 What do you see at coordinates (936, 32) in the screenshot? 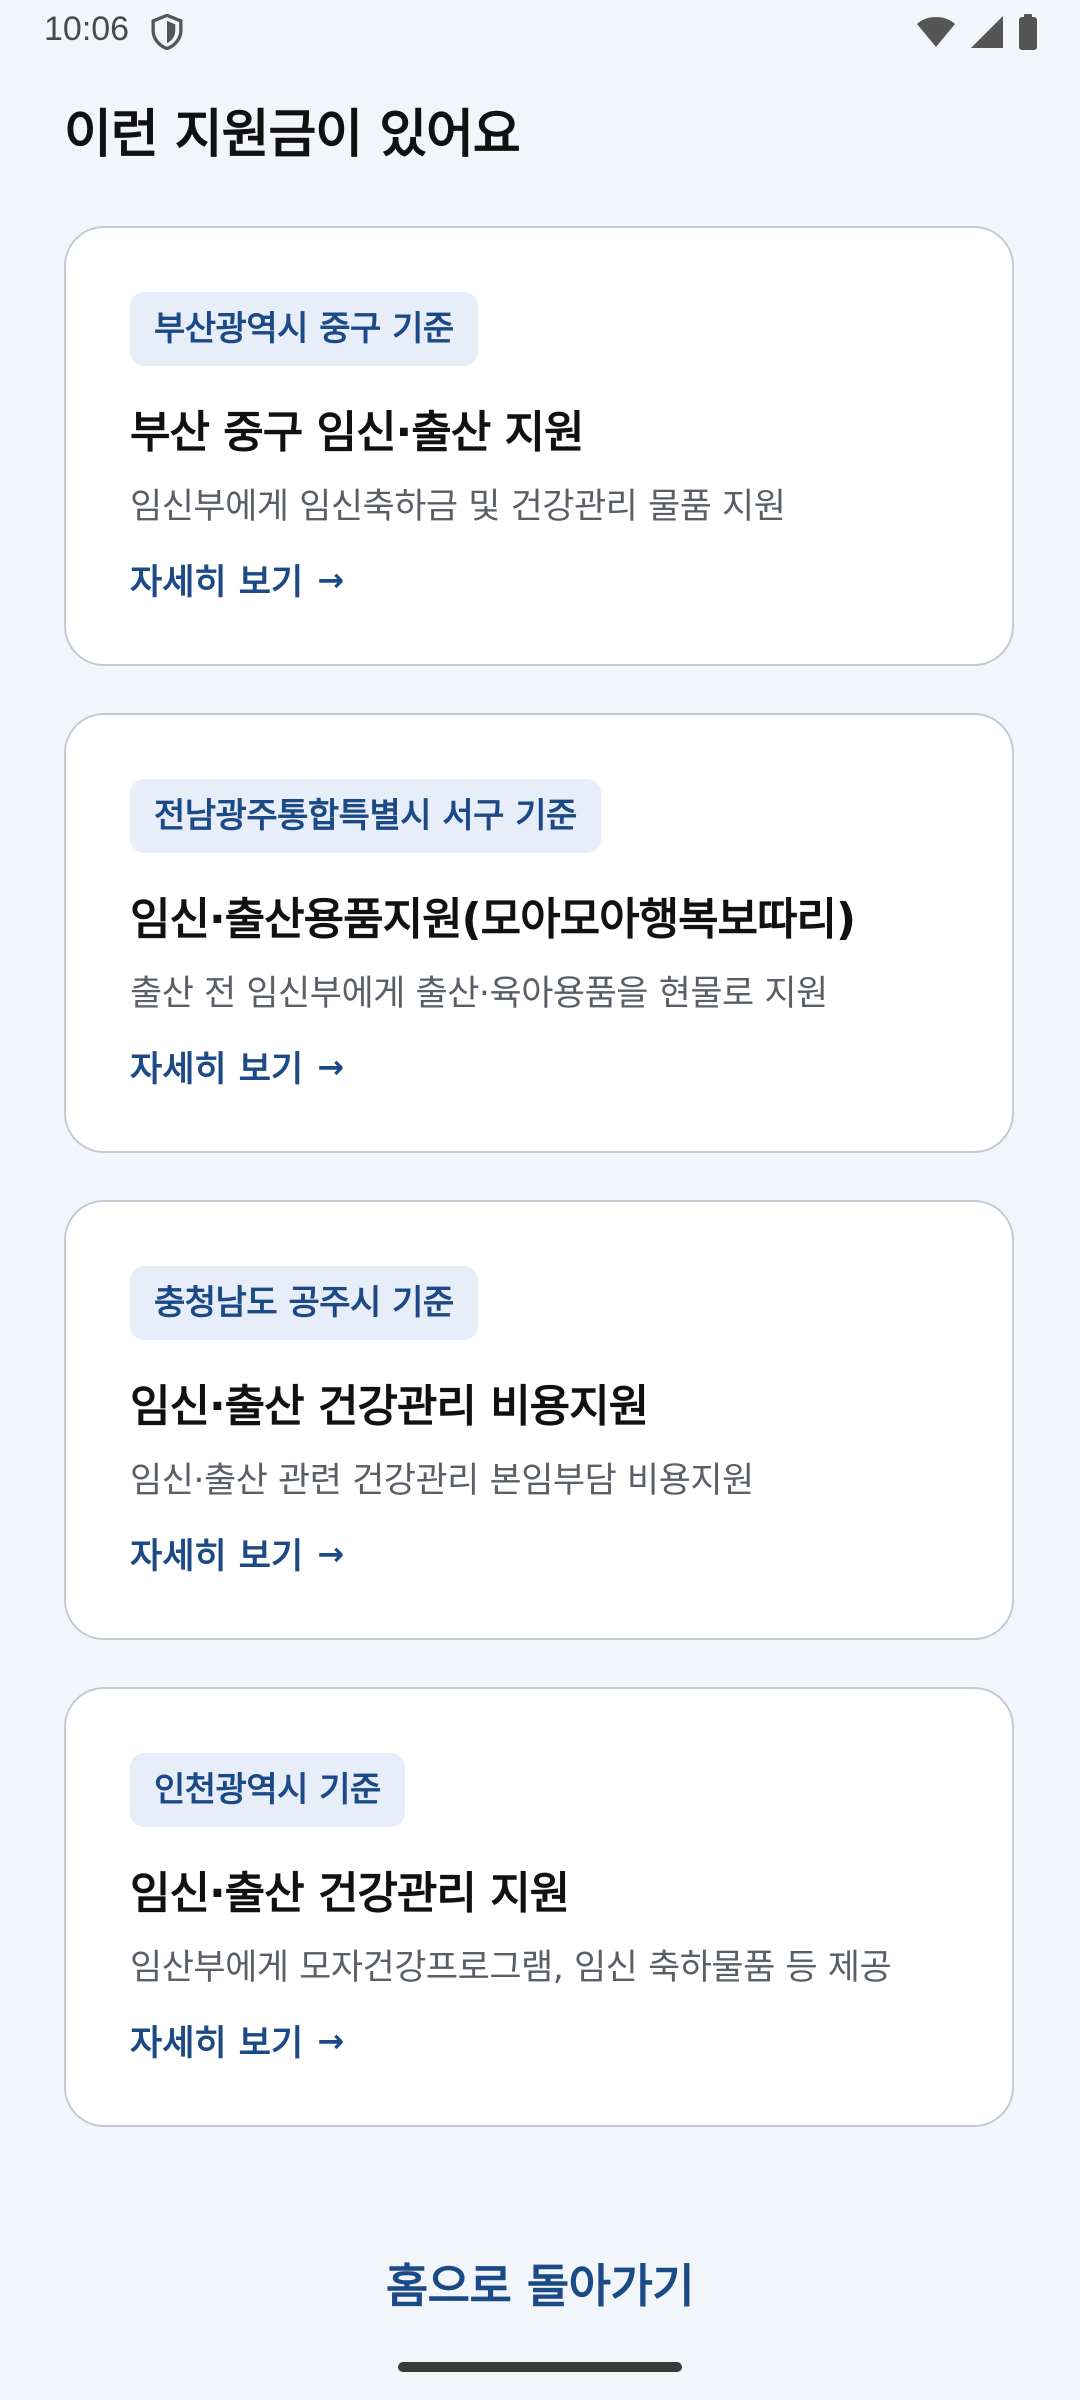
I see `wifi-icon` at bounding box center [936, 32].